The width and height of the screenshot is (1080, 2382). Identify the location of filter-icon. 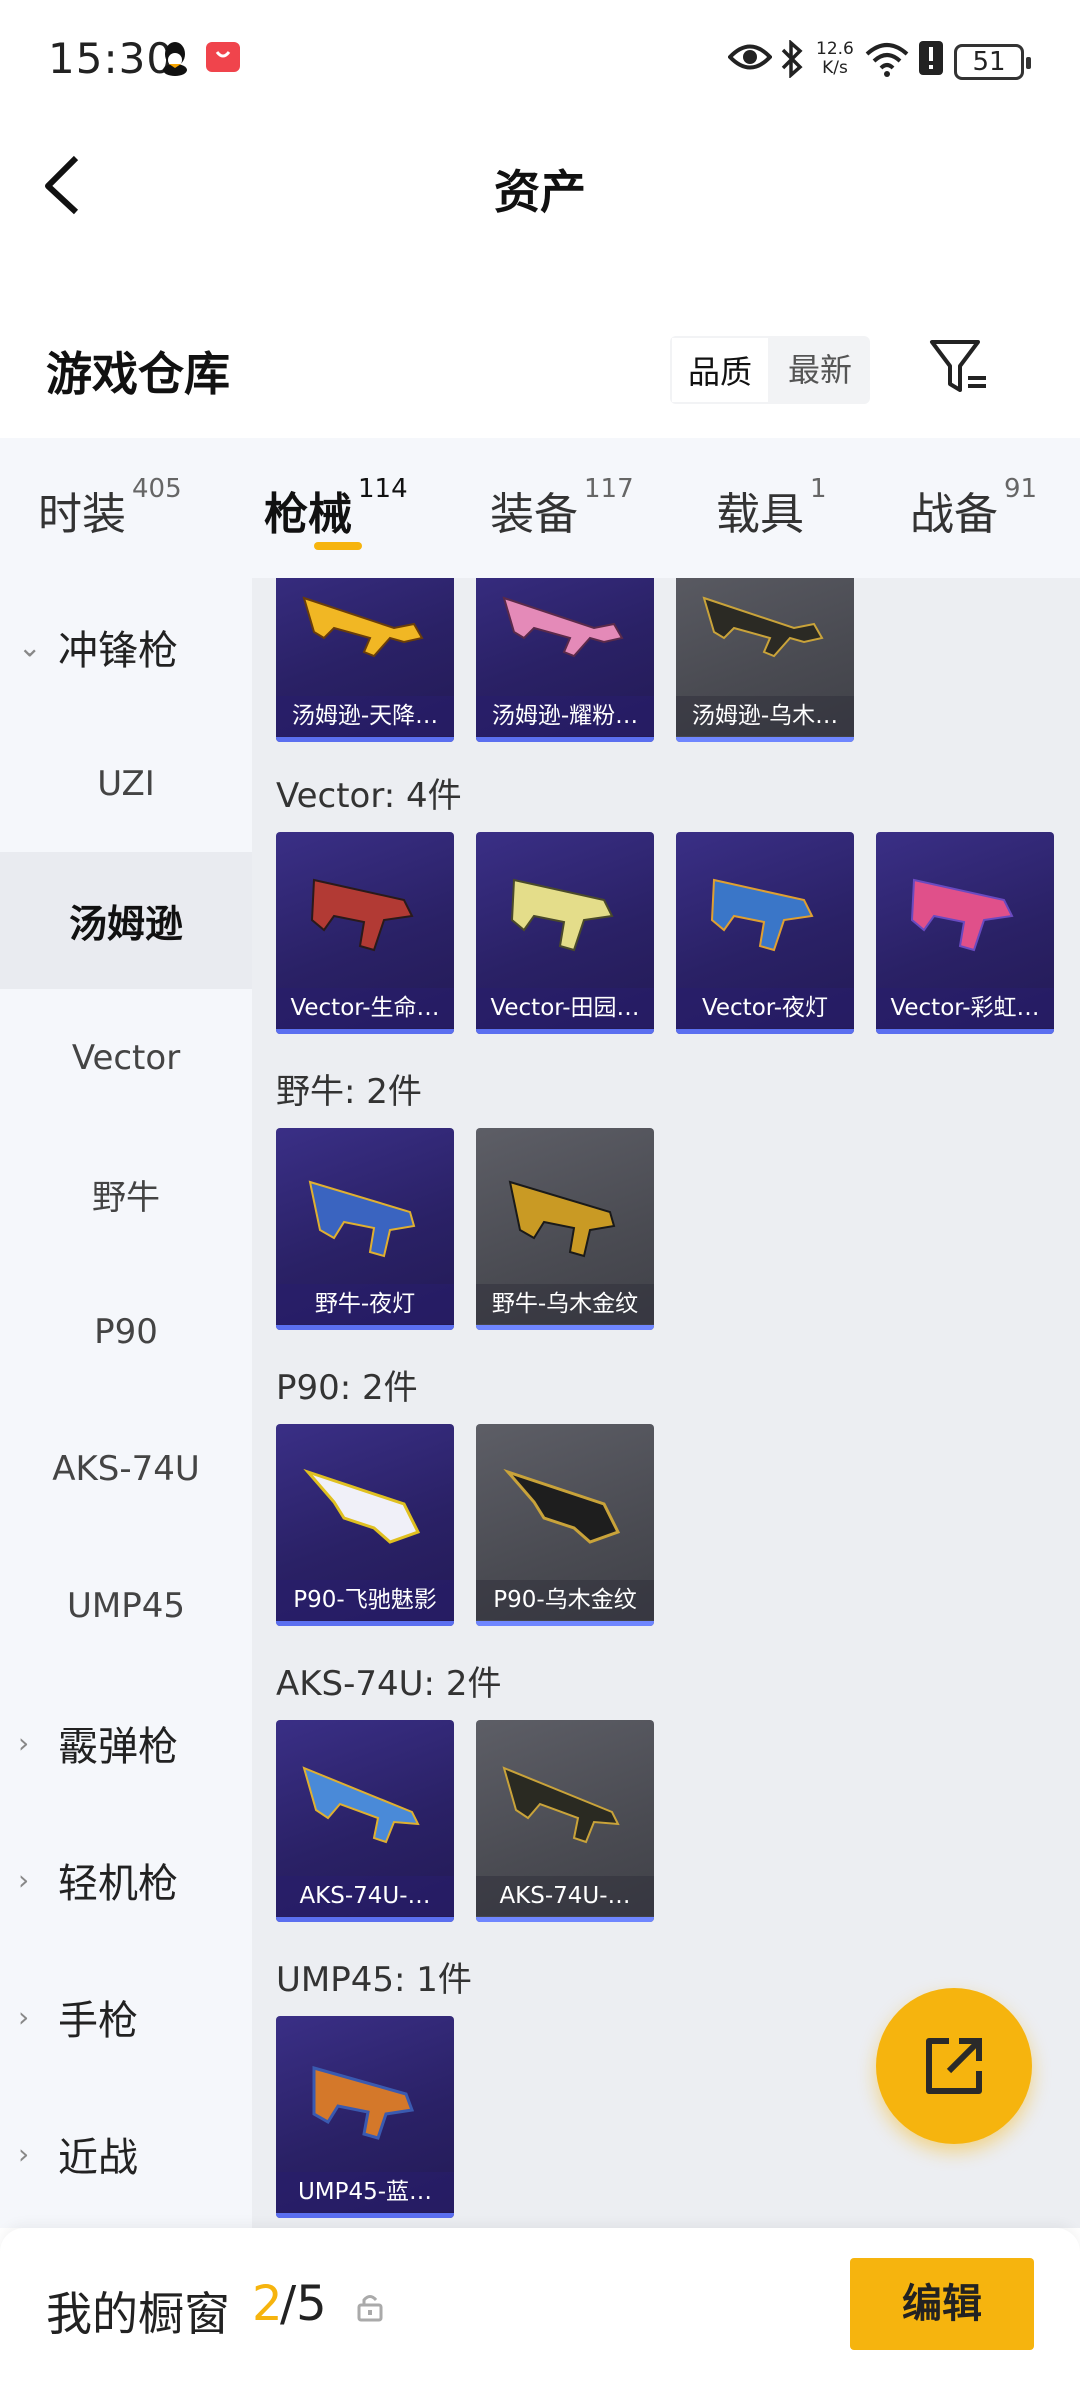
(958, 366).